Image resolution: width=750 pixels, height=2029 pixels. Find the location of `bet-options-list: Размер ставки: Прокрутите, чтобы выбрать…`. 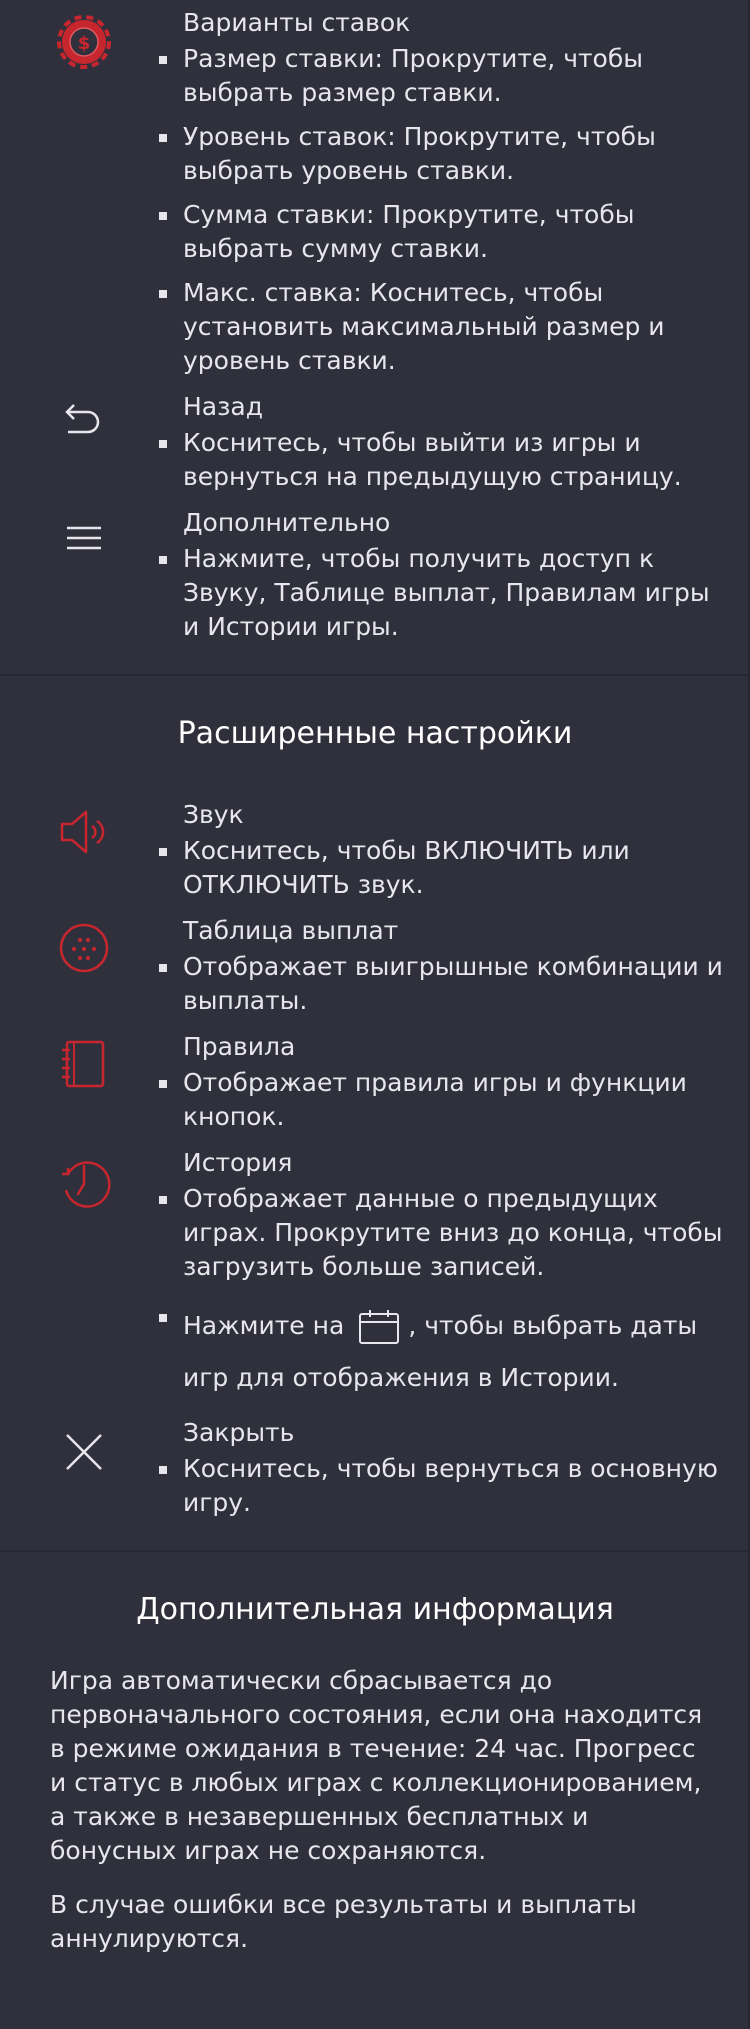

bet-options-list: Размер ставки: Прокрутите, чтобы выбрать… is located at coordinates (444, 210).